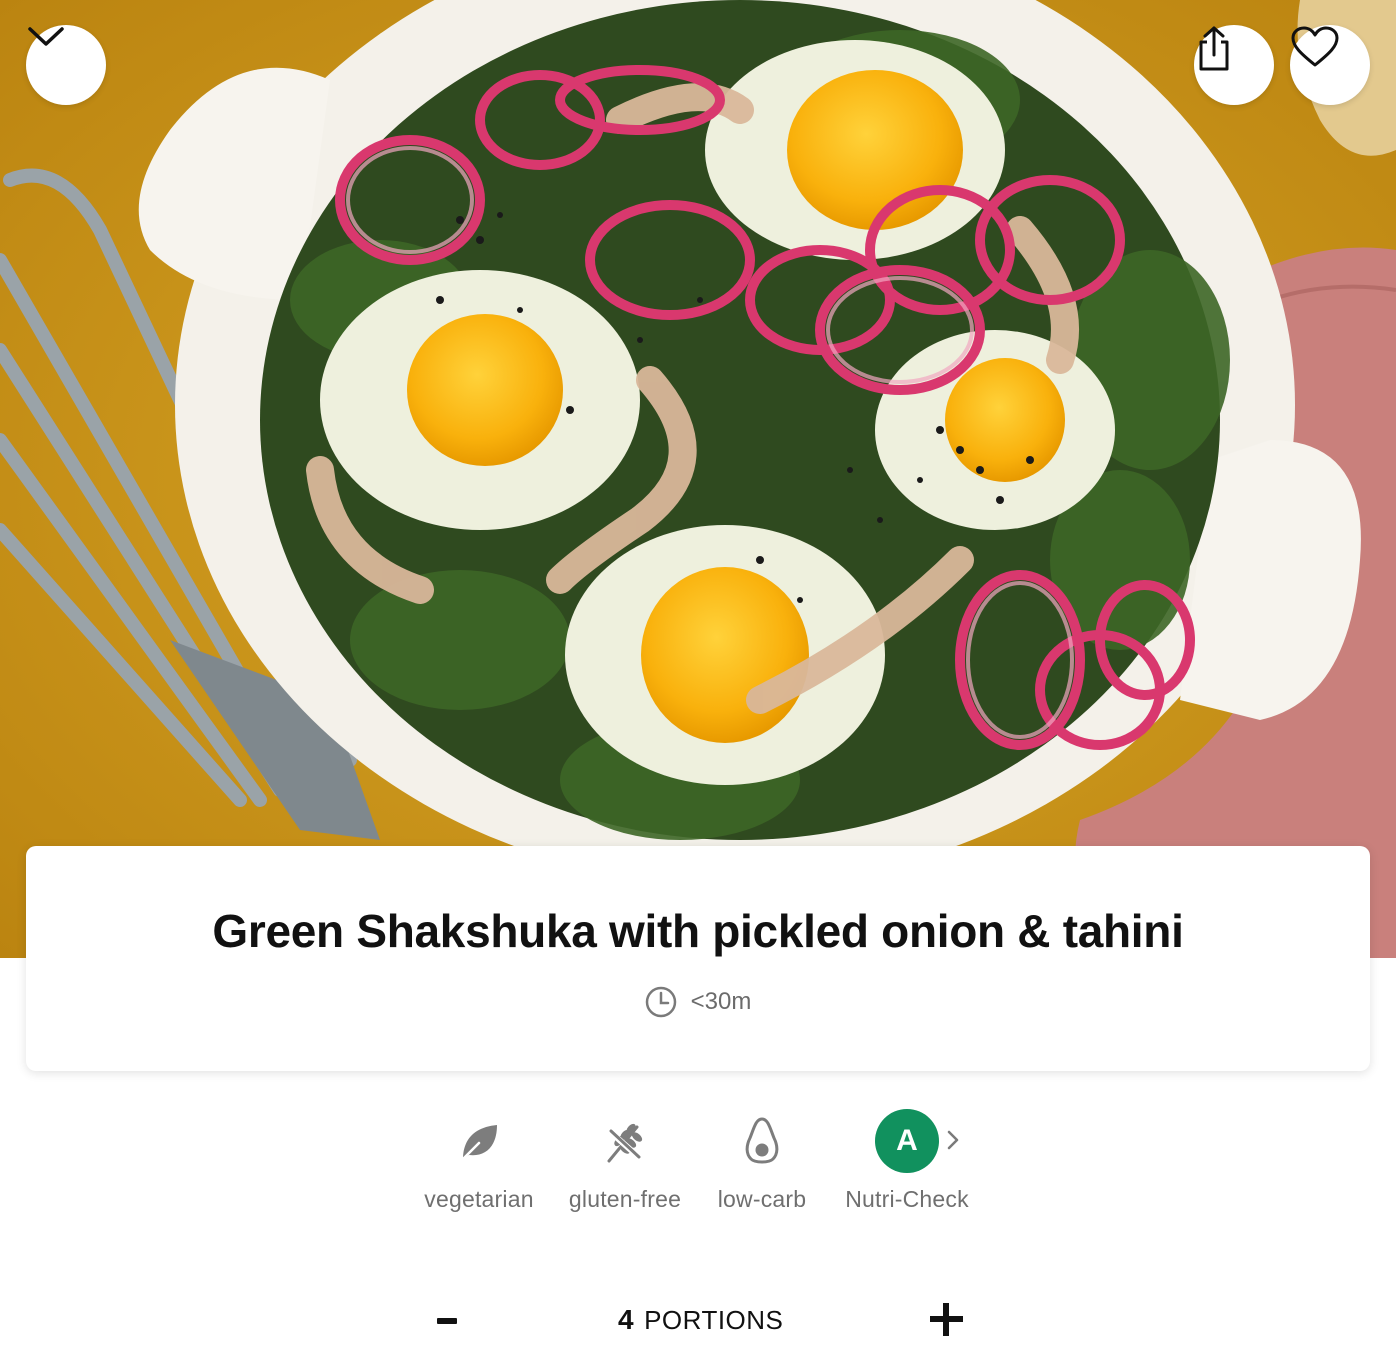 This screenshot has width=1396, height=1347. I want to click on share-button, so click(1234, 65).